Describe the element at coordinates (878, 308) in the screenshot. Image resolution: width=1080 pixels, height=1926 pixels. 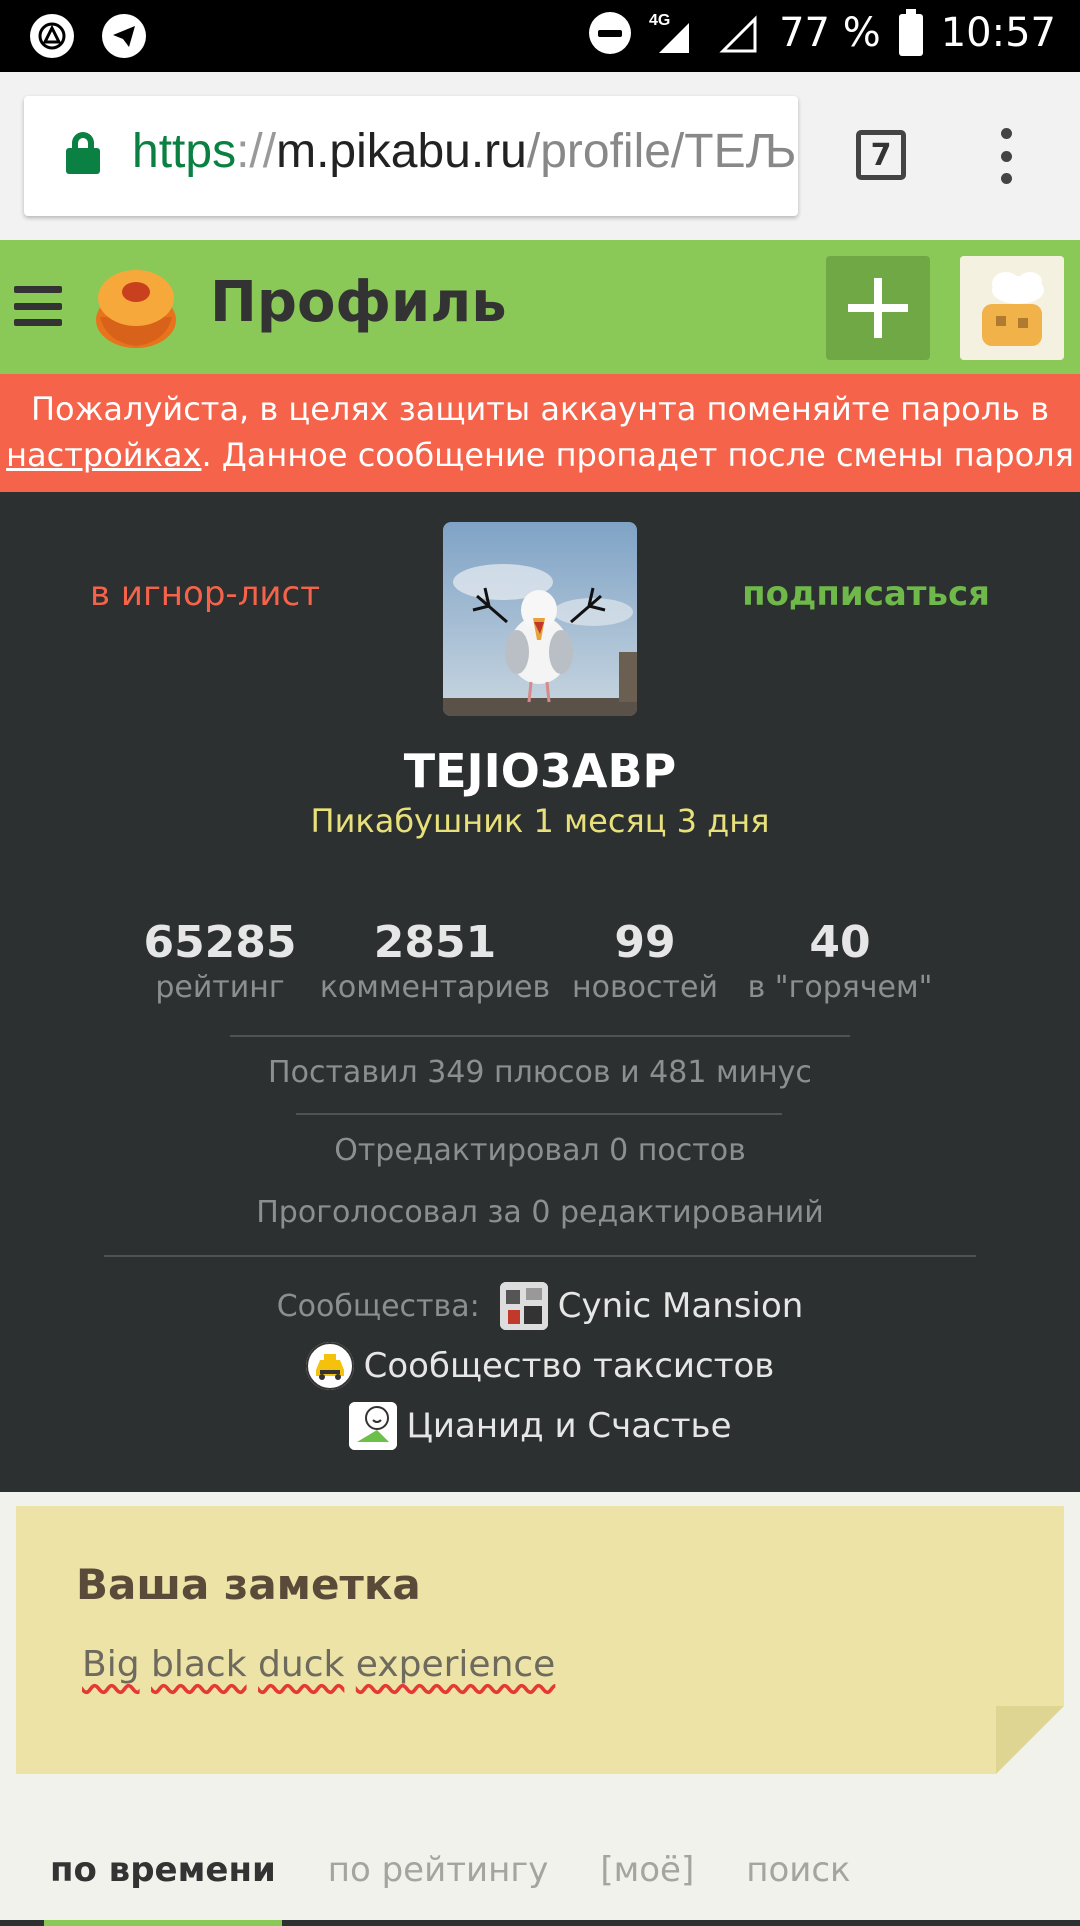
I see `add-post-button` at that location.